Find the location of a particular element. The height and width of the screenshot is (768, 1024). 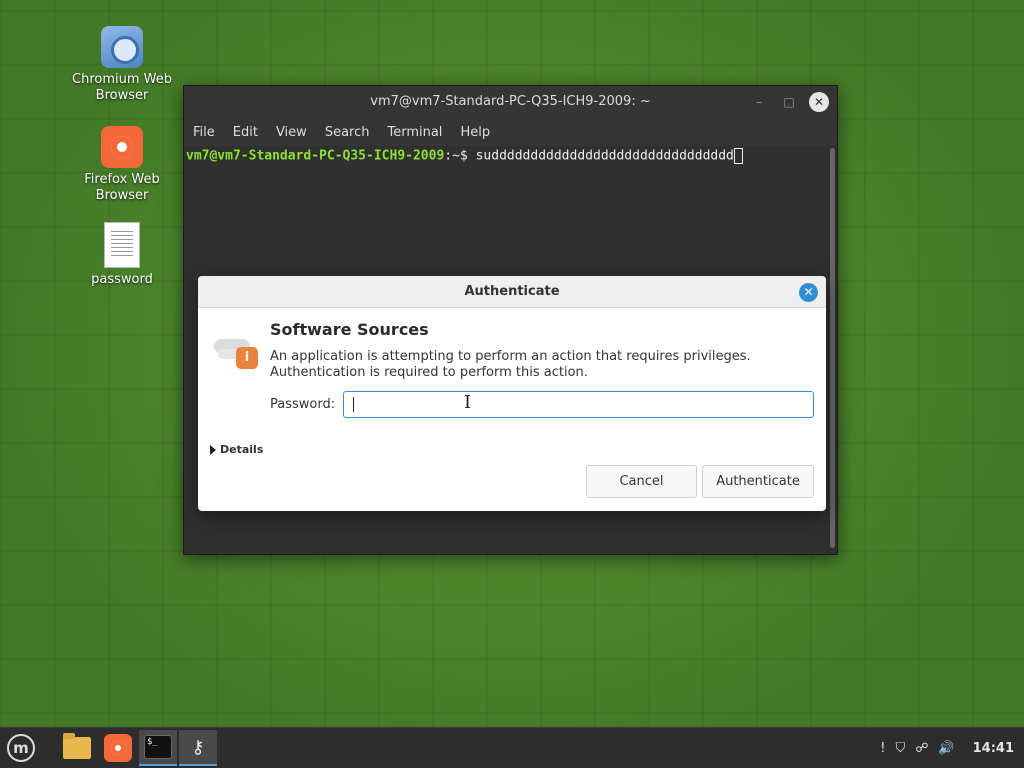

menu-edit: Edit is located at coordinates (245, 132).